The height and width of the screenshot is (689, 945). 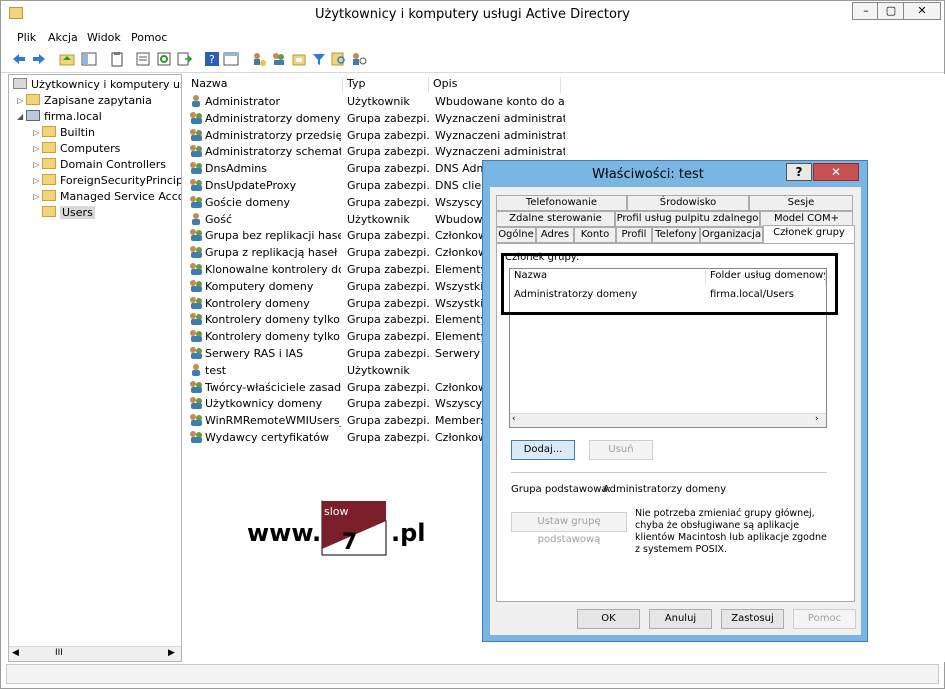 I want to click on status-bar, so click(x=472, y=674).